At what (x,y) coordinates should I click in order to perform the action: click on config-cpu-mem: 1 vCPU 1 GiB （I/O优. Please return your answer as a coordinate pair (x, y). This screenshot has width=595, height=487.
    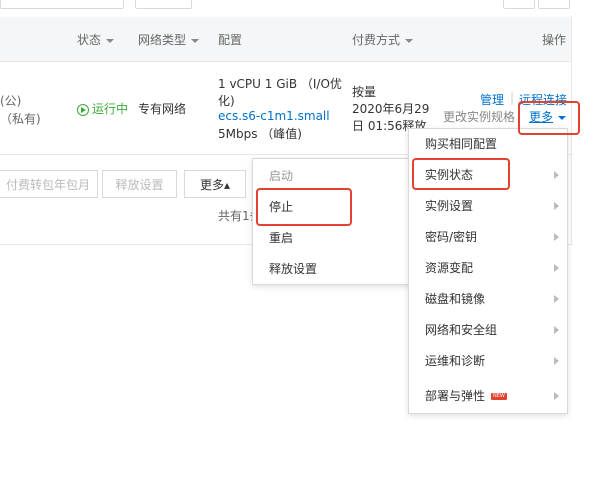
    Looking at the image, I should click on (280, 84).